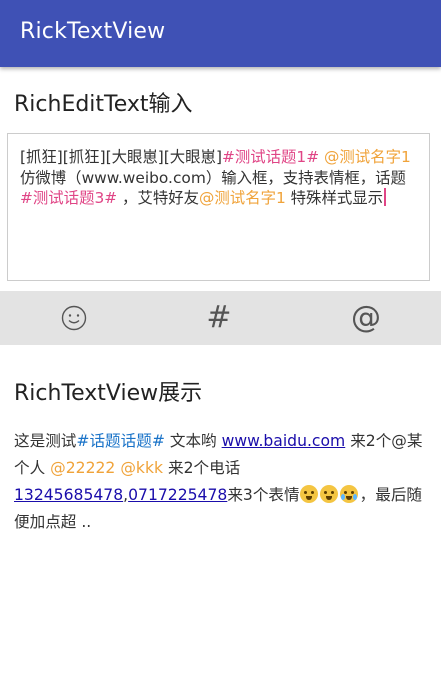 The height and width of the screenshot is (700, 441). What do you see at coordinates (308, 494) in the screenshot?
I see `surprised-emoji-icon` at bounding box center [308, 494].